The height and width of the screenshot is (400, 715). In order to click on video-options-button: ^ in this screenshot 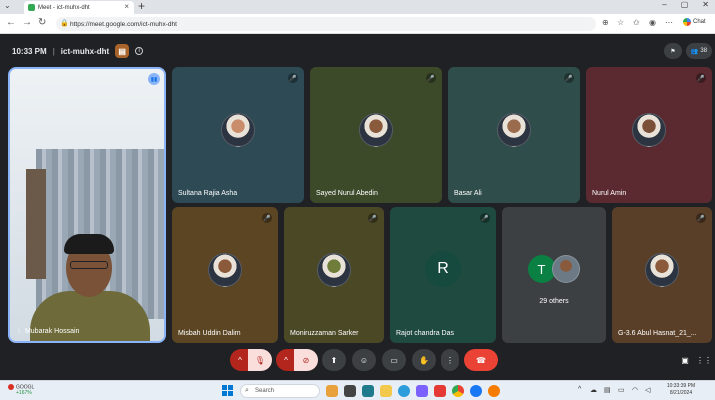, I will do `click(286, 360)`.